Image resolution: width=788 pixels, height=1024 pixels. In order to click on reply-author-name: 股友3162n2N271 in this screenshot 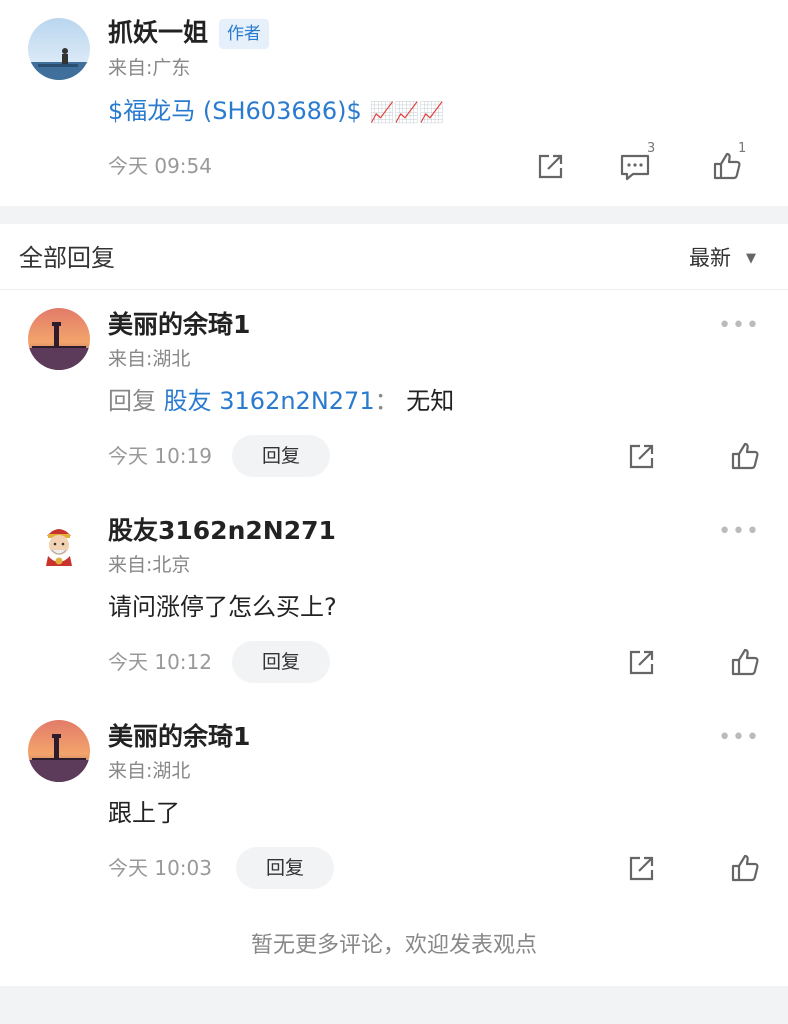, I will do `click(222, 531)`.